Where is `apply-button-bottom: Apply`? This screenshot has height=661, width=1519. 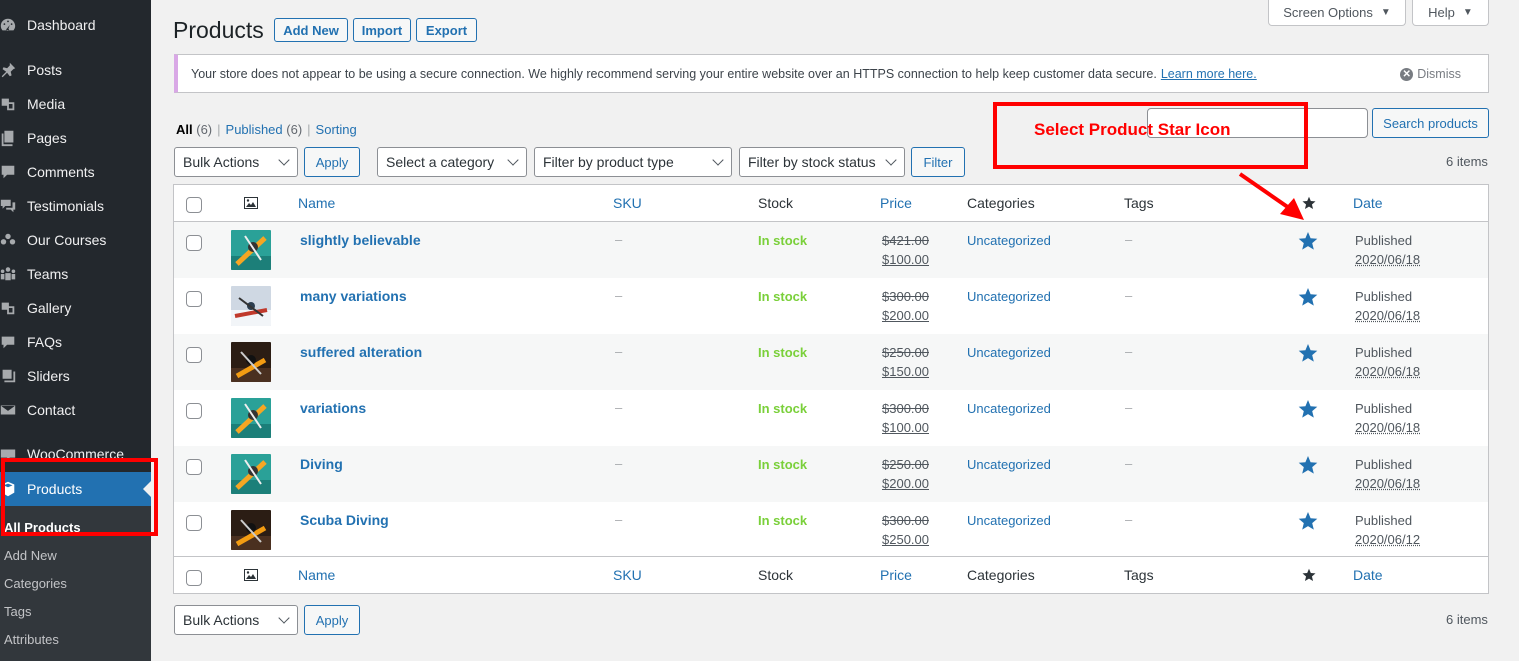
apply-button-bottom: Apply is located at coordinates (332, 620).